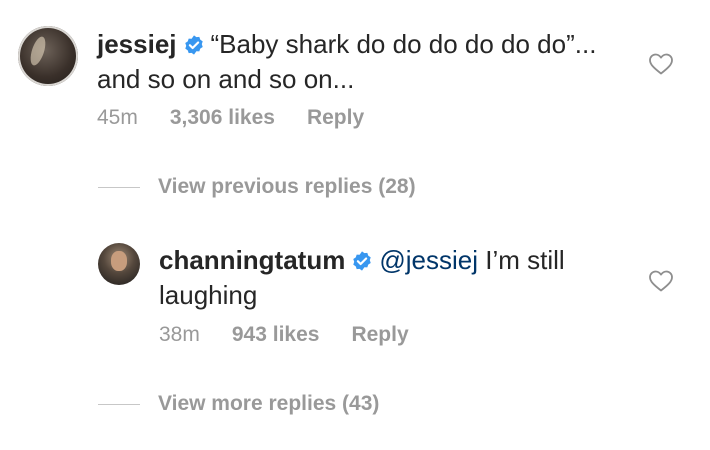 This screenshot has width=710, height=450. I want to click on comment-meta: 45m 3,306 likes Reply, so click(230, 118).